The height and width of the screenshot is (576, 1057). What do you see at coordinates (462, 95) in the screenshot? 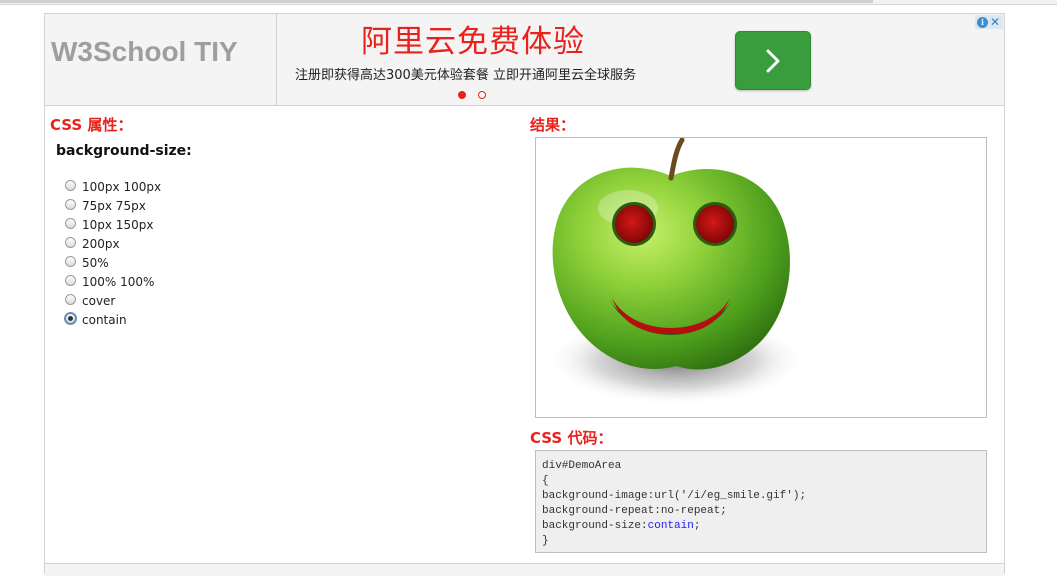
I see `carousel-dot-active` at bounding box center [462, 95].